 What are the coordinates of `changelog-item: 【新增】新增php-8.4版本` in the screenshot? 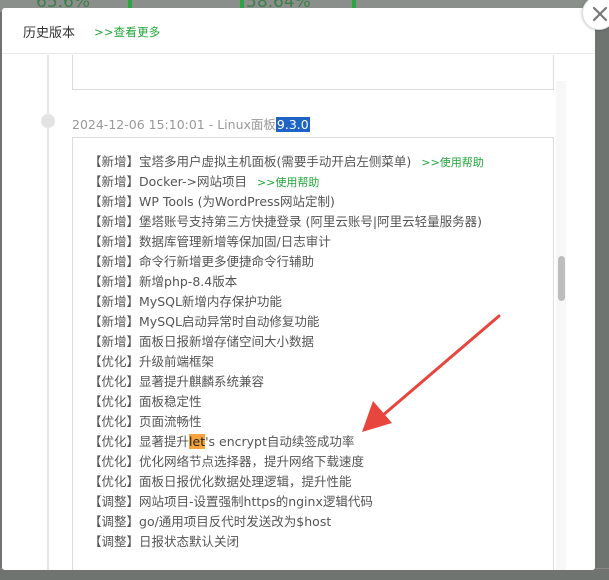 It's located at (163, 280).